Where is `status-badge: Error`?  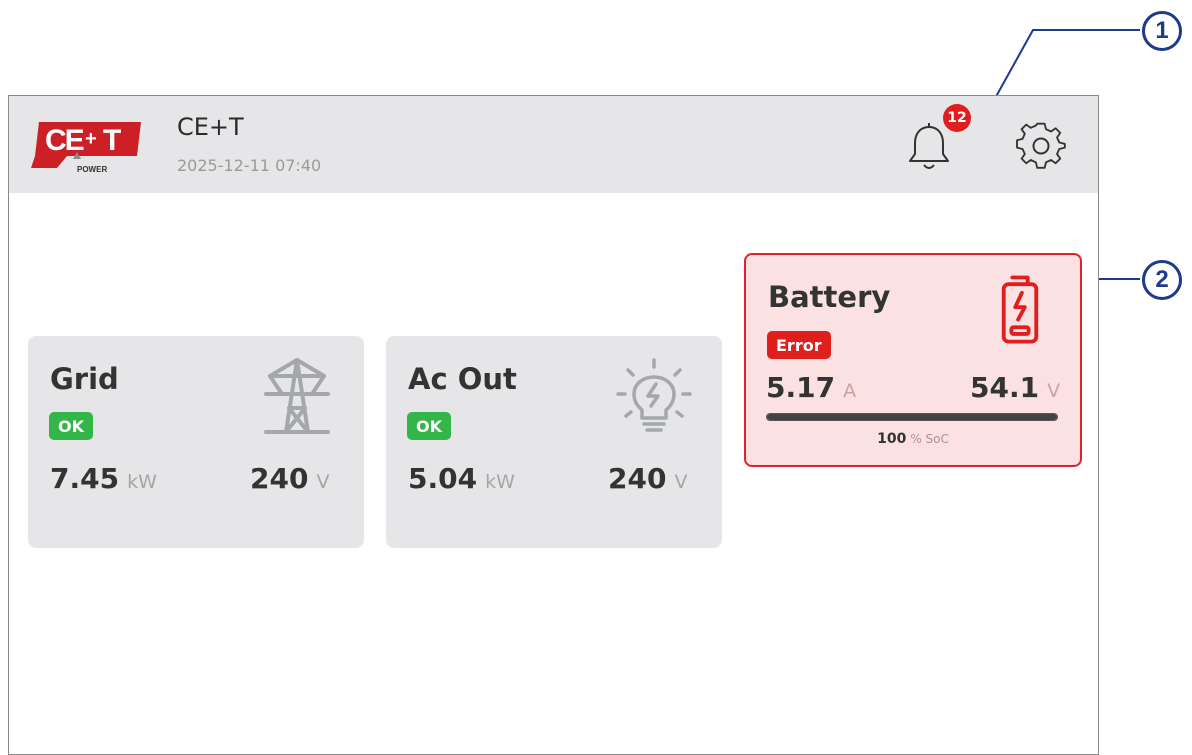 status-badge: Error is located at coordinates (799, 345).